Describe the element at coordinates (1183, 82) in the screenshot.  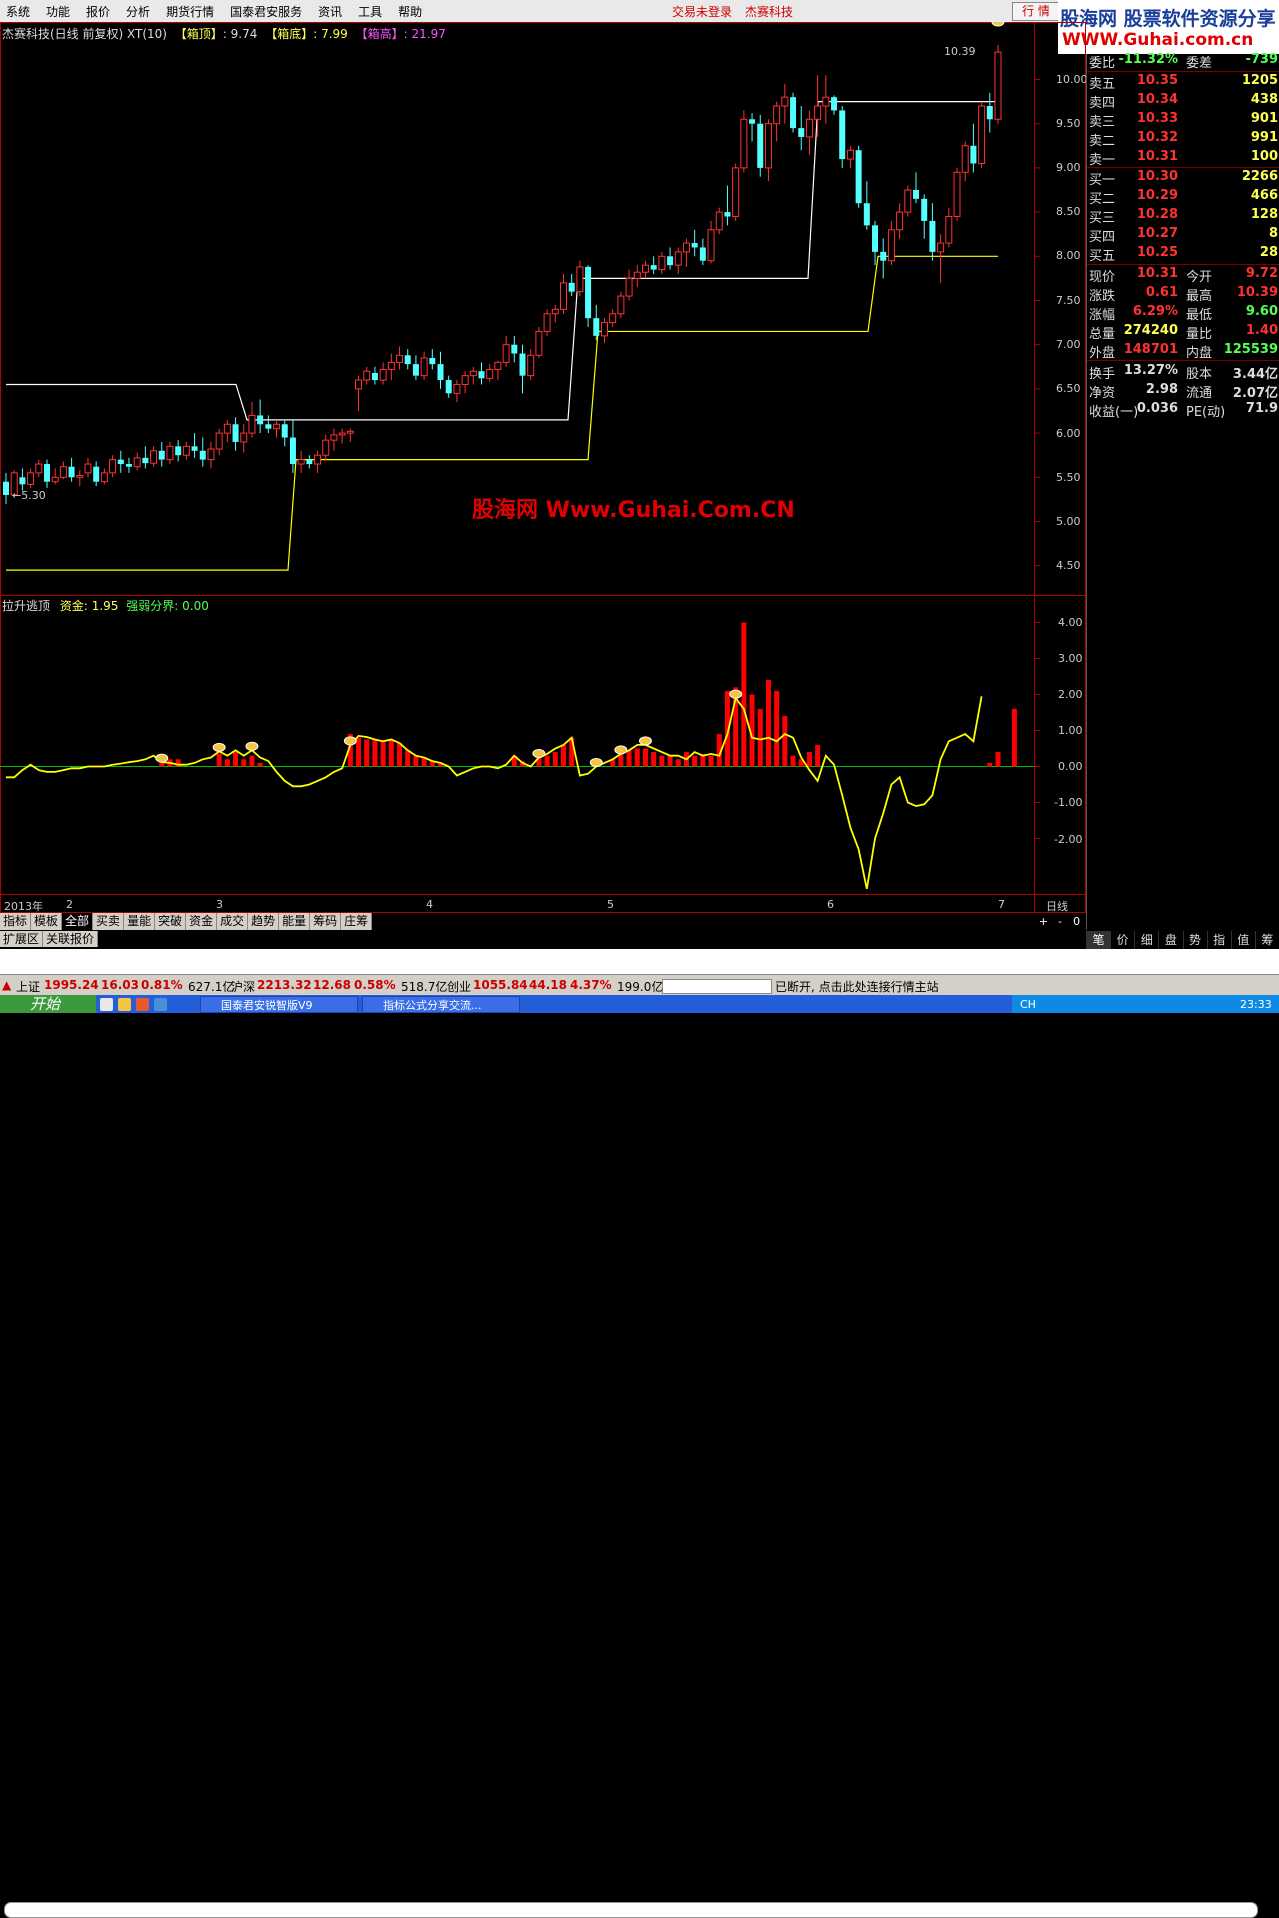
I see `ask-row: 卖五 10.35 1205` at that location.